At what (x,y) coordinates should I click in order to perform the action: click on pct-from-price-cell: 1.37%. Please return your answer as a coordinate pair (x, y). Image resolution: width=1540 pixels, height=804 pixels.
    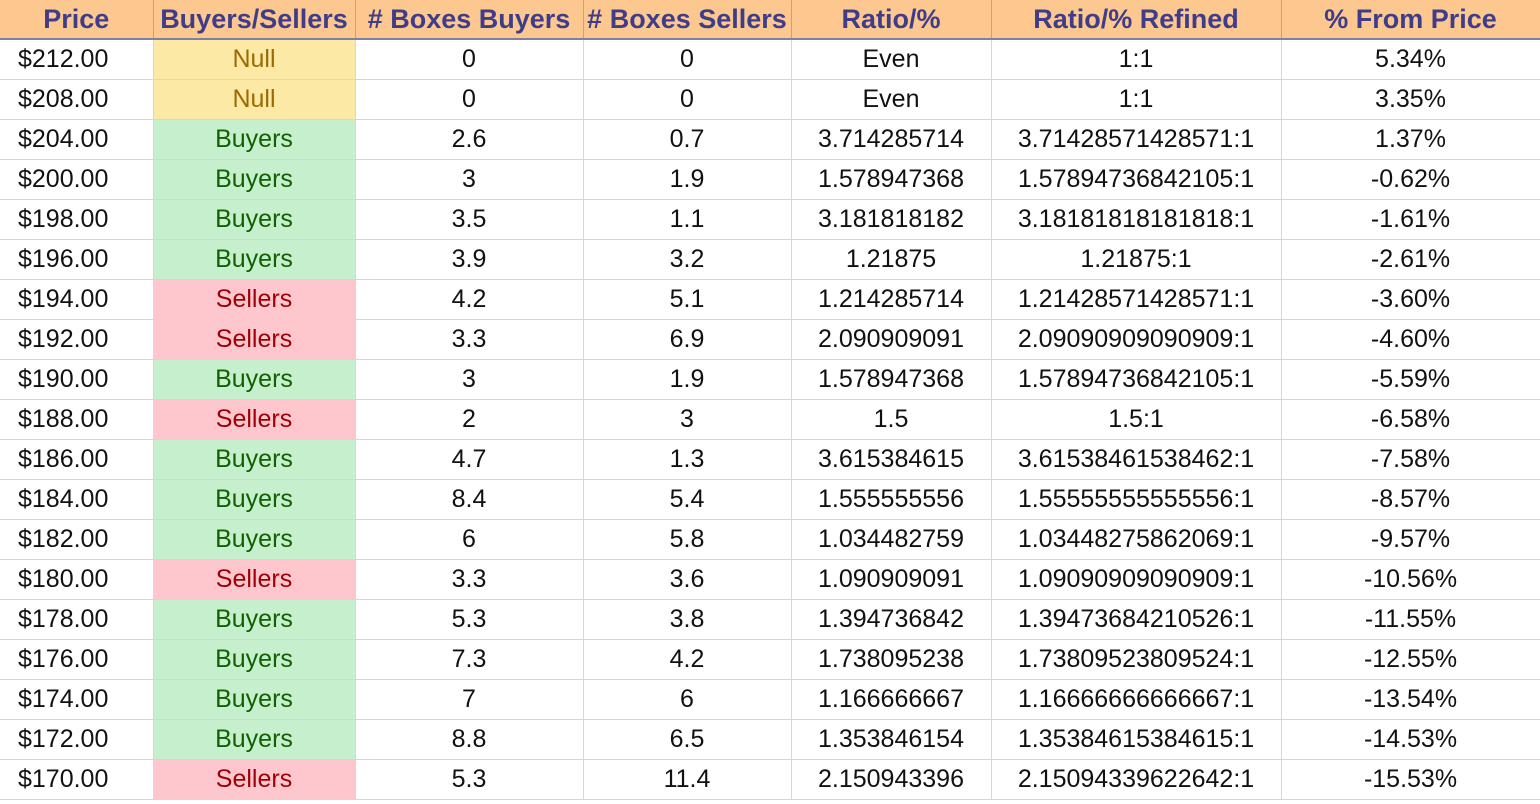
    Looking at the image, I should click on (1410, 139).